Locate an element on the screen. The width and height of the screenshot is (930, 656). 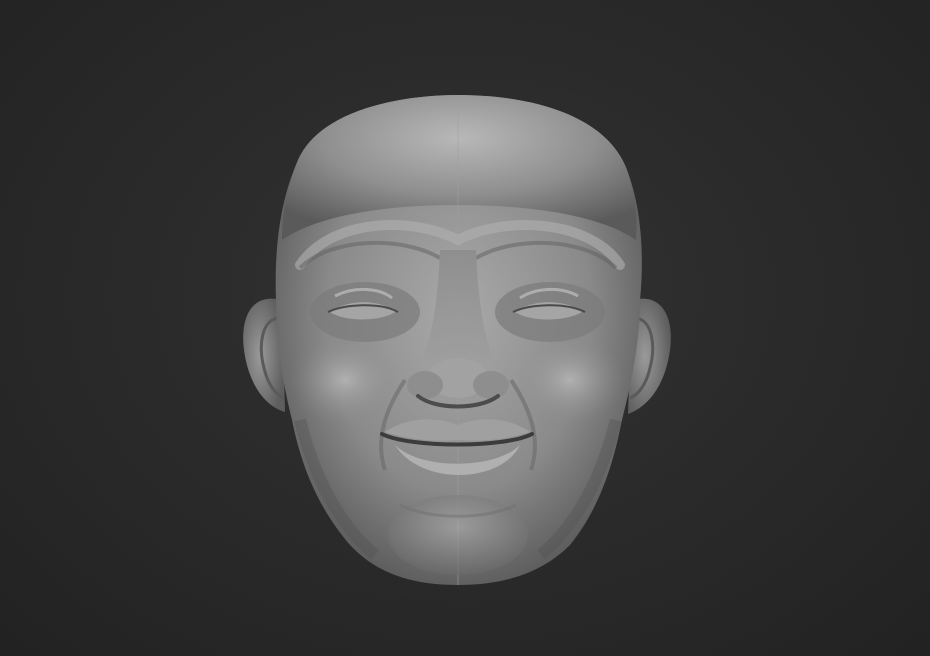
chin is located at coordinates (458, 535).